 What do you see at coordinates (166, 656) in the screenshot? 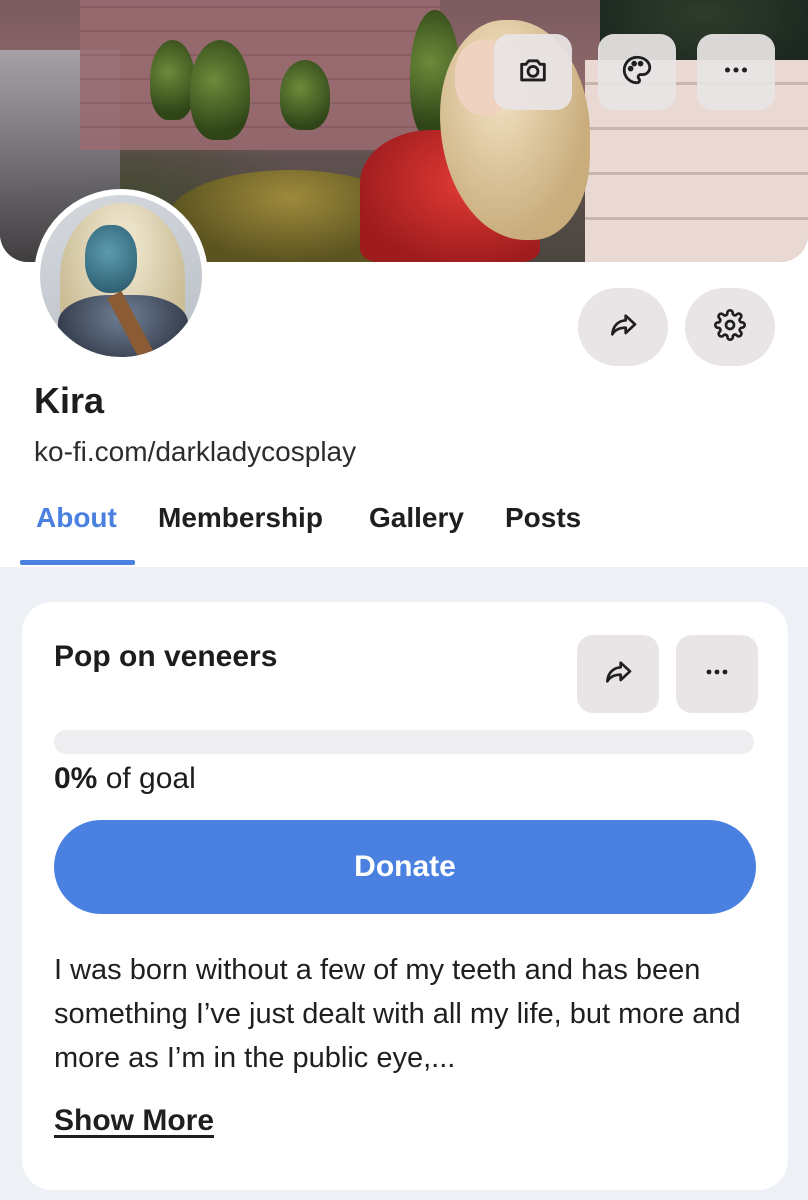
I see `goal-title: Pop on veneers` at bounding box center [166, 656].